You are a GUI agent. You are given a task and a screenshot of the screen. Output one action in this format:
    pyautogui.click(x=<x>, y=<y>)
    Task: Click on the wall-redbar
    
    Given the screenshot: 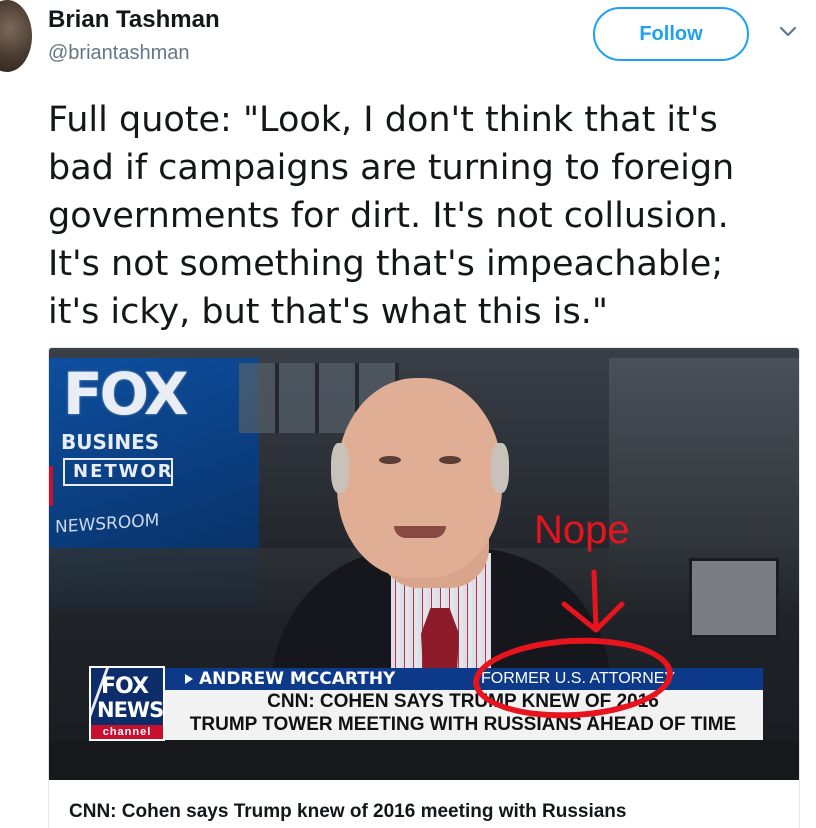 What is the action you would take?
    pyautogui.click(x=51, y=486)
    